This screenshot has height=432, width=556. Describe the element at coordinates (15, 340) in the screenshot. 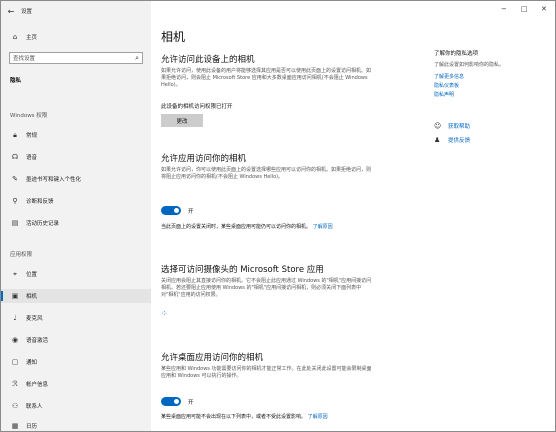

I see `voice-activation-icon: ◉` at that location.